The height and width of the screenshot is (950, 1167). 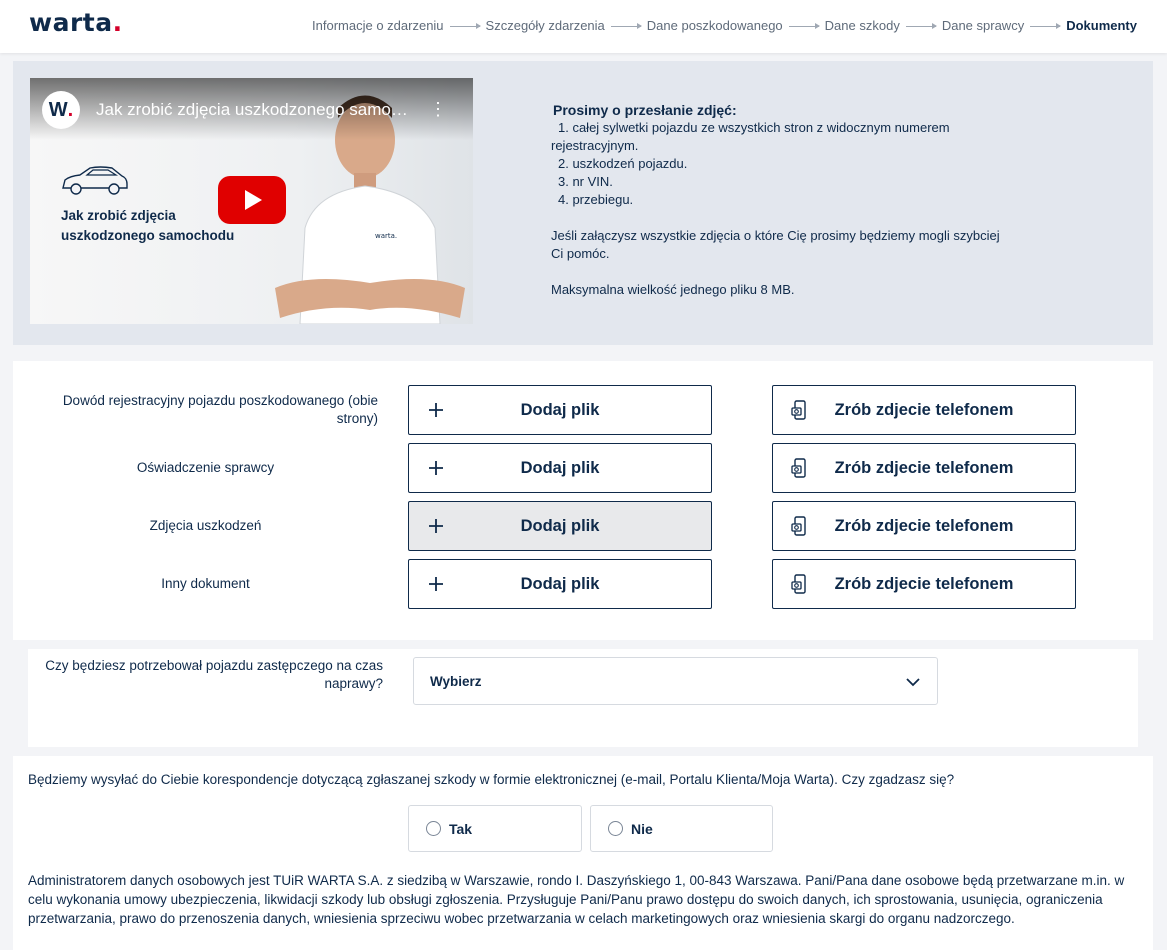 I want to click on note-text: Ci pomóc., so click(x=580, y=253).